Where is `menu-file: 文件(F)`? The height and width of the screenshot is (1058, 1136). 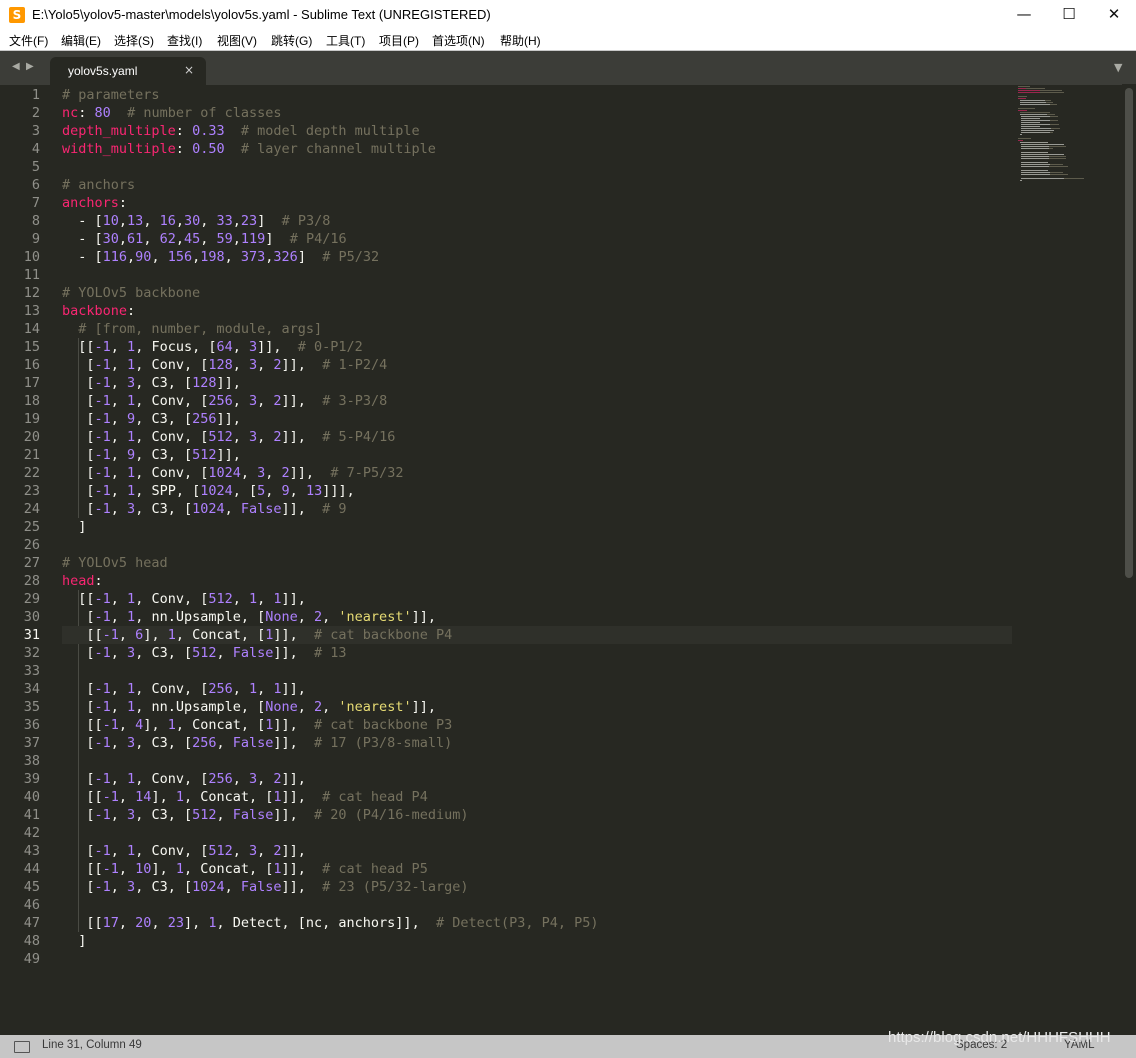
menu-file: 文件(F) is located at coordinates (28, 40).